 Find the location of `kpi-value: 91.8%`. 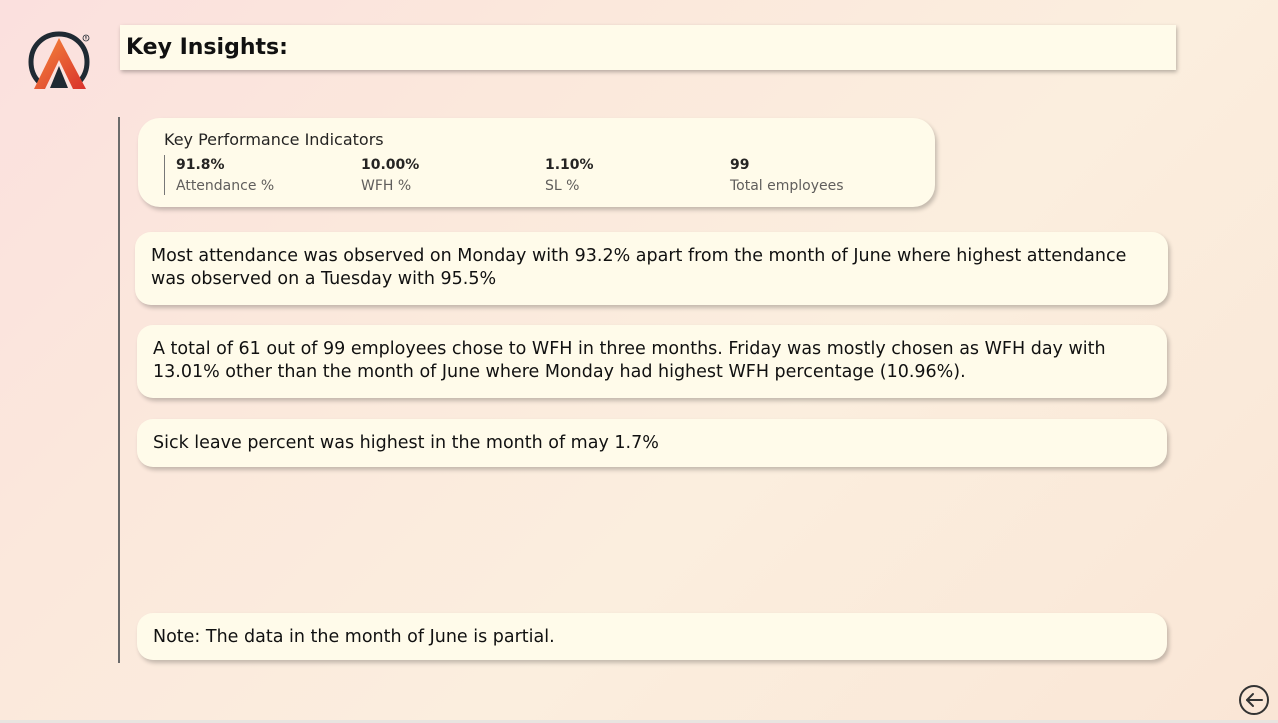

kpi-value: 91.8% is located at coordinates (200, 165).